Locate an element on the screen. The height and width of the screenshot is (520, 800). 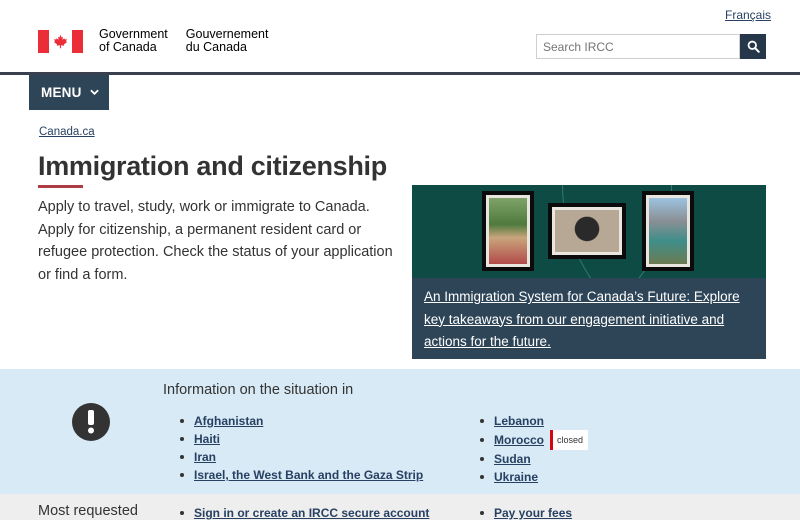
situation-link-israel: Israel, the West Bank and the Gaza Strip is located at coordinates (308, 475).